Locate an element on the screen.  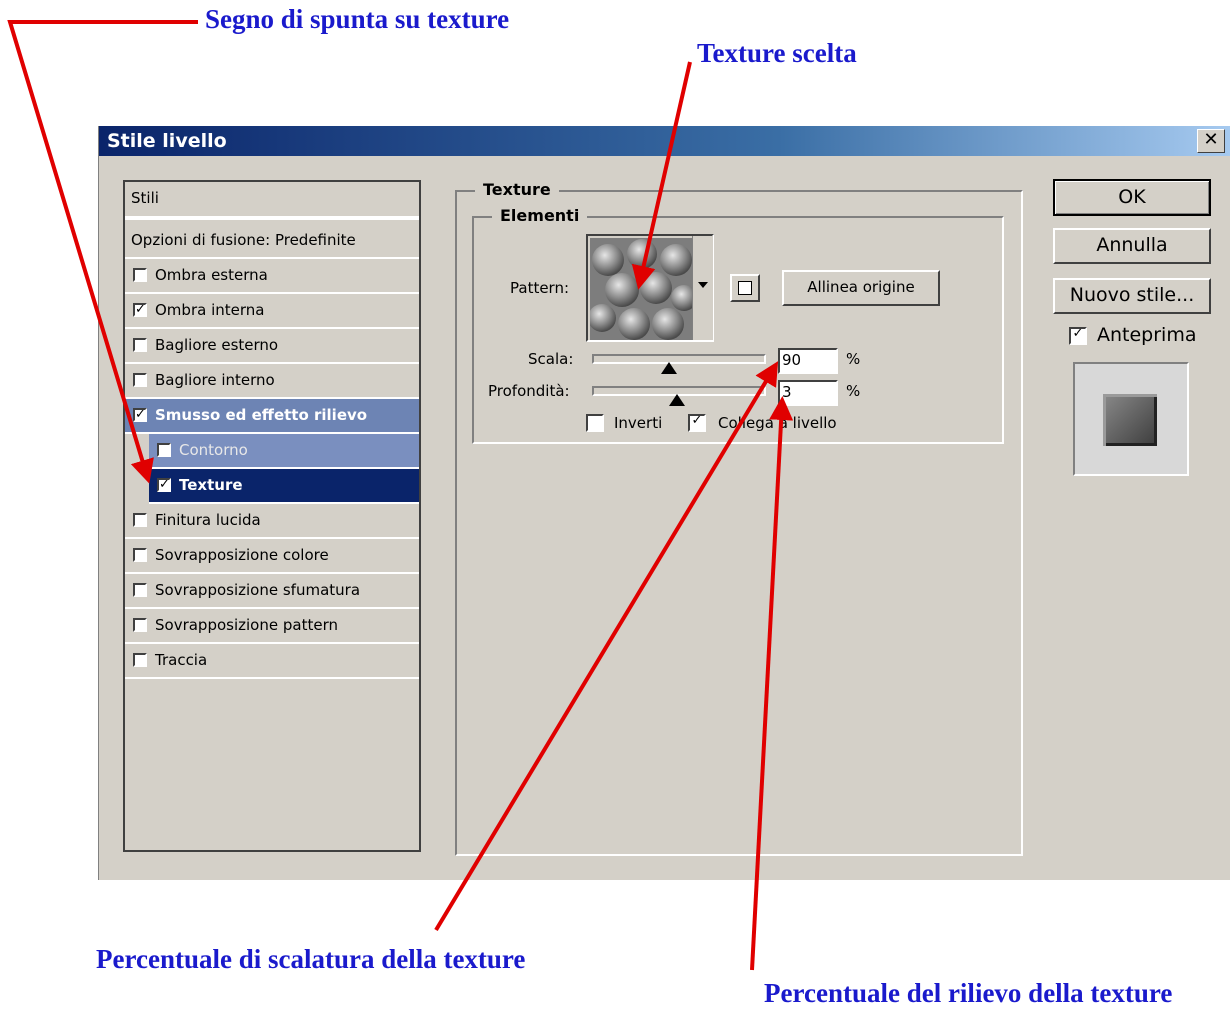
style-item-label: Smusso ed effetto rilievo is located at coordinates (261, 415).